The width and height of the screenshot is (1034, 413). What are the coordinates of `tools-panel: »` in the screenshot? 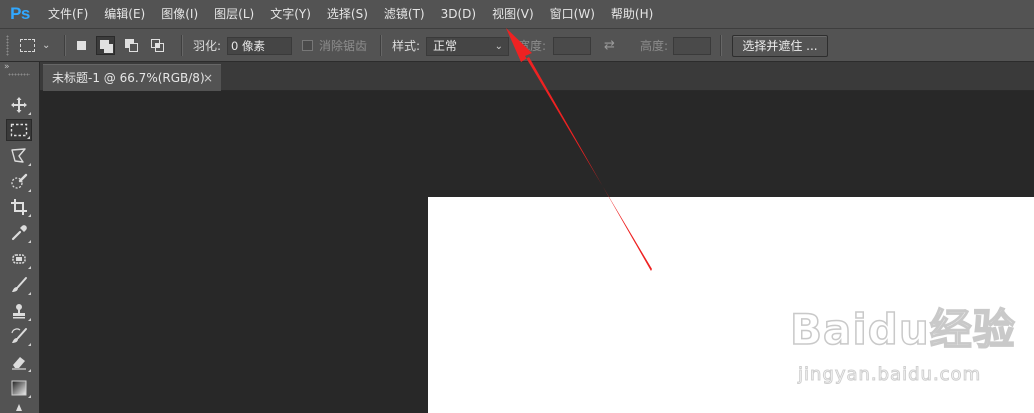 It's located at (20, 237).